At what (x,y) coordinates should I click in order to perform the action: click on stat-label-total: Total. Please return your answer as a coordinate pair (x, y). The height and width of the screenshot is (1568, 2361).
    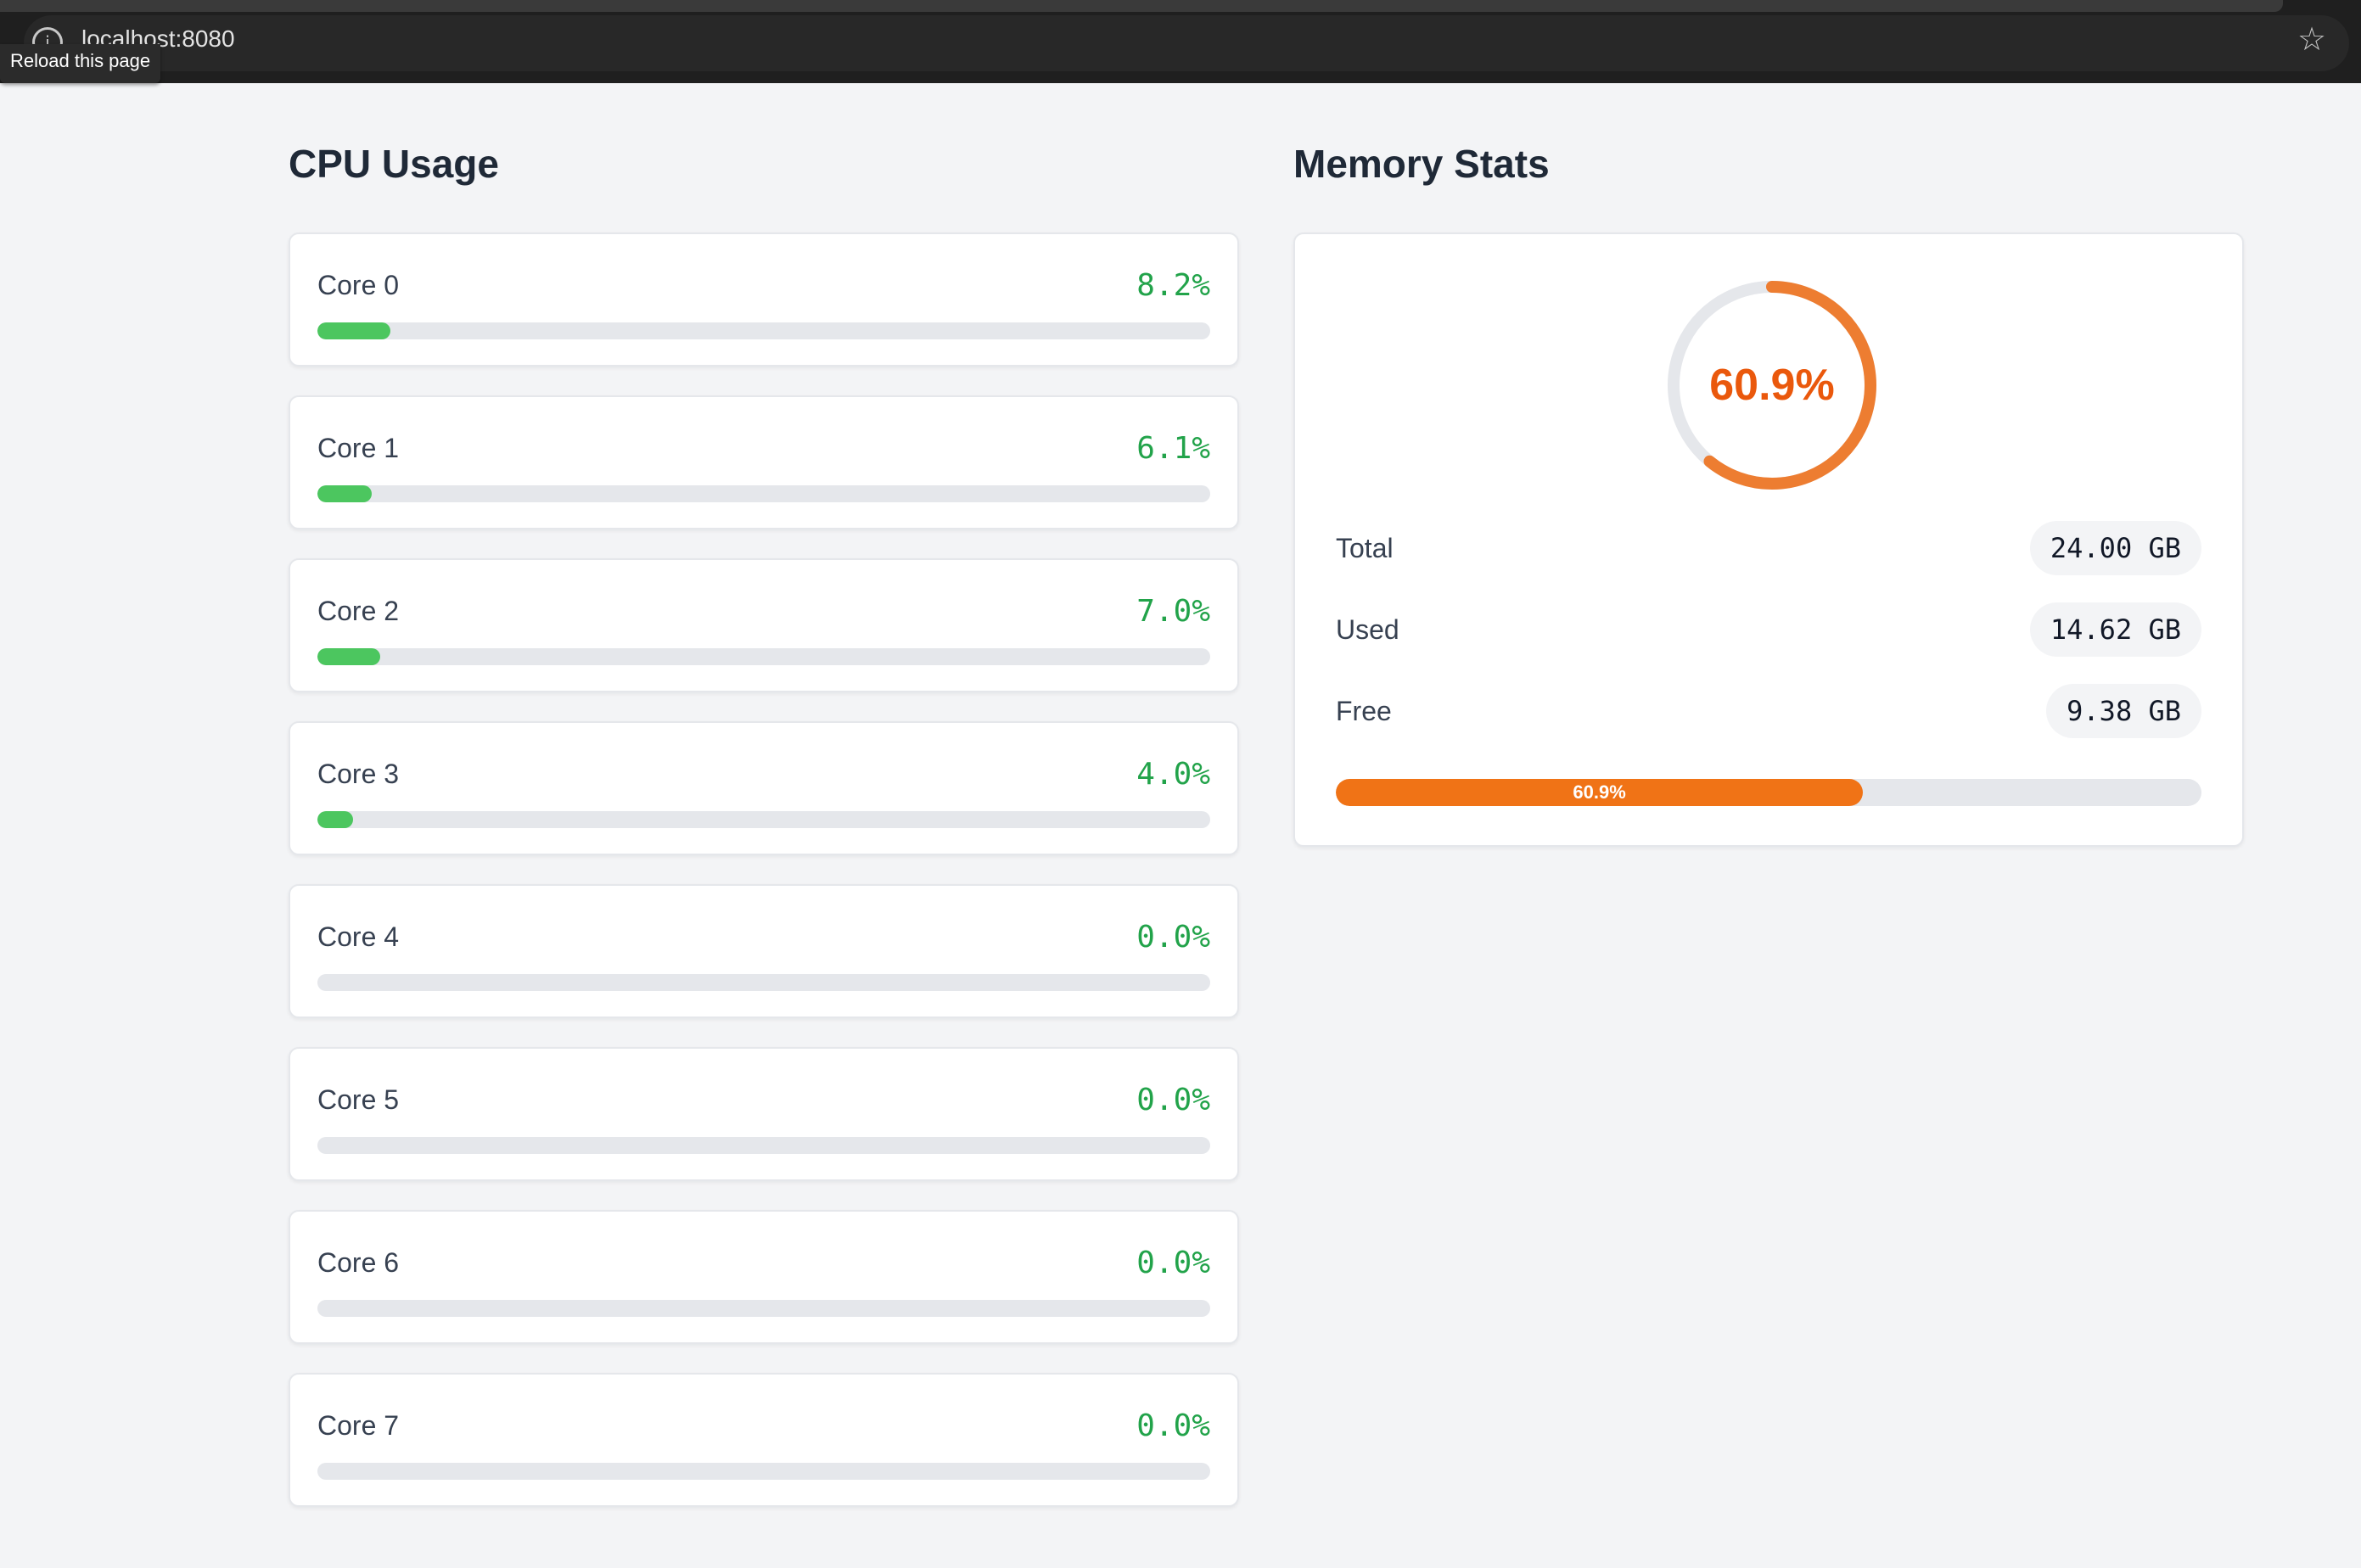
    Looking at the image, I should click on (1365, 548).